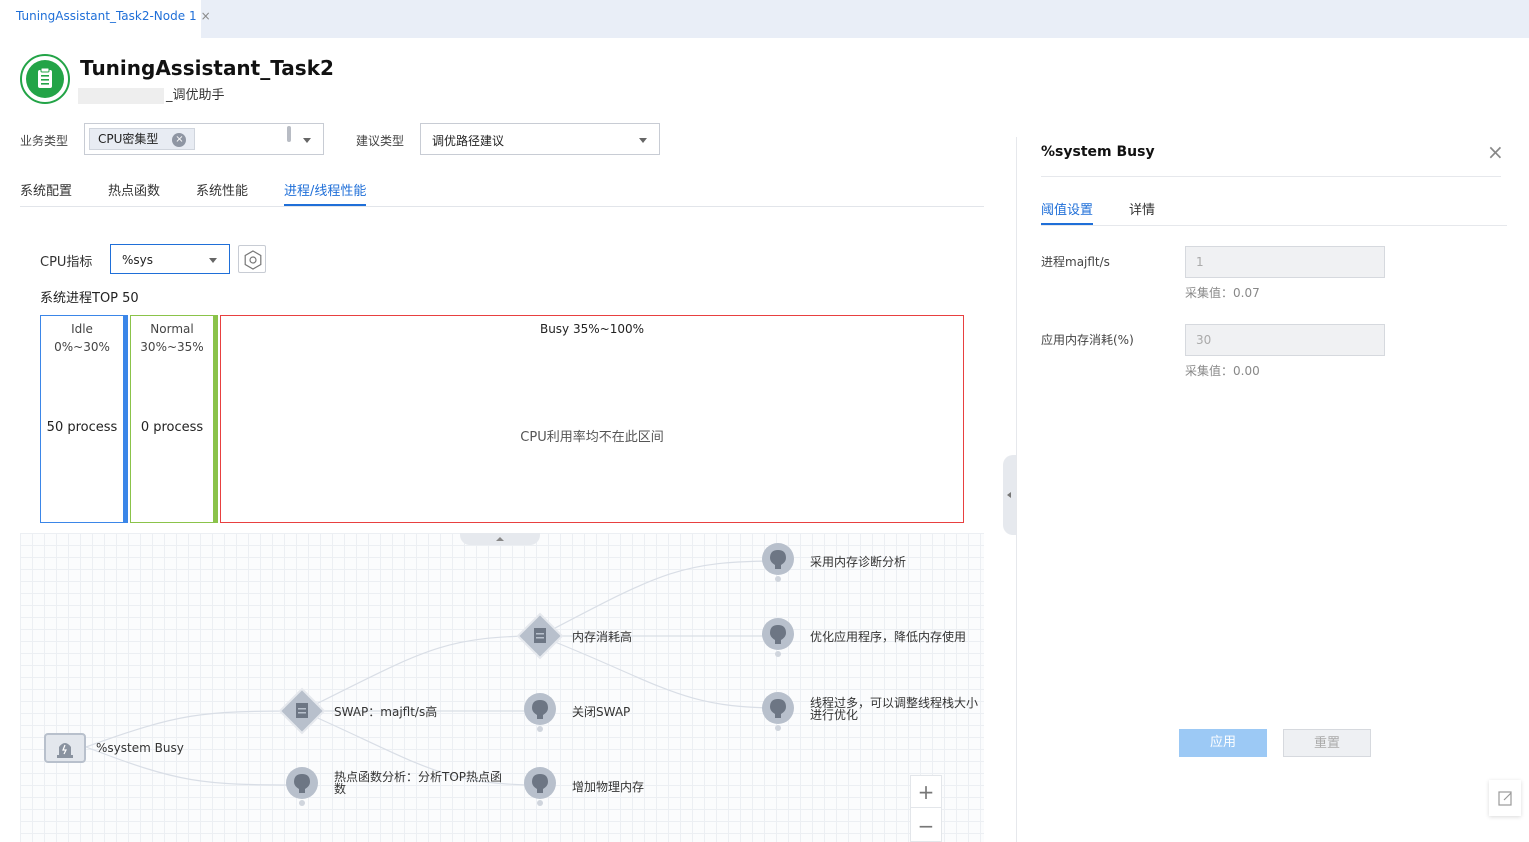  I want to click on hotfunc-node-label: 热点函数分析：分析TOP热点函数, so click(418, 783).